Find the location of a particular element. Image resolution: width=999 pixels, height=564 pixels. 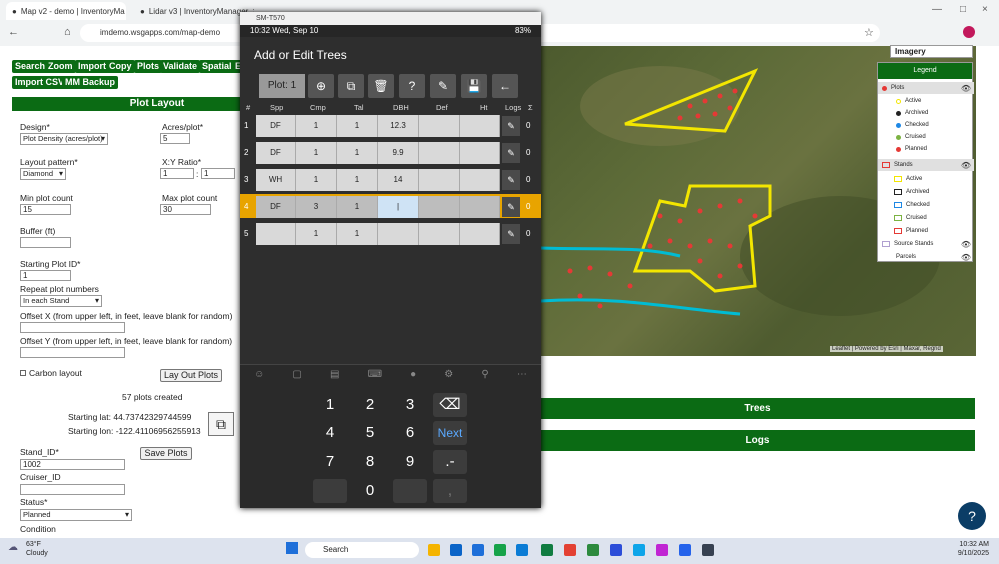

status-select: Planned is located at coordinates (76, 515).